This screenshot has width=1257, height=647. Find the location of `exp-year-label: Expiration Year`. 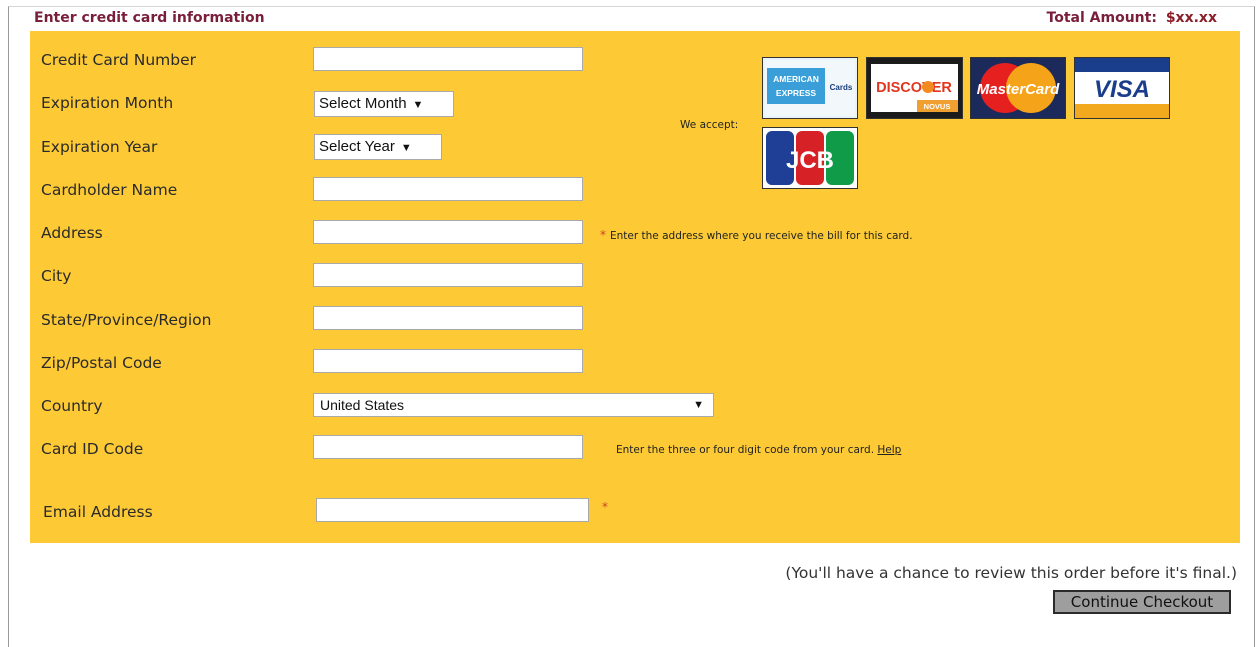

exp-year-label: Expiration Year is located at coordinates (99, 147).